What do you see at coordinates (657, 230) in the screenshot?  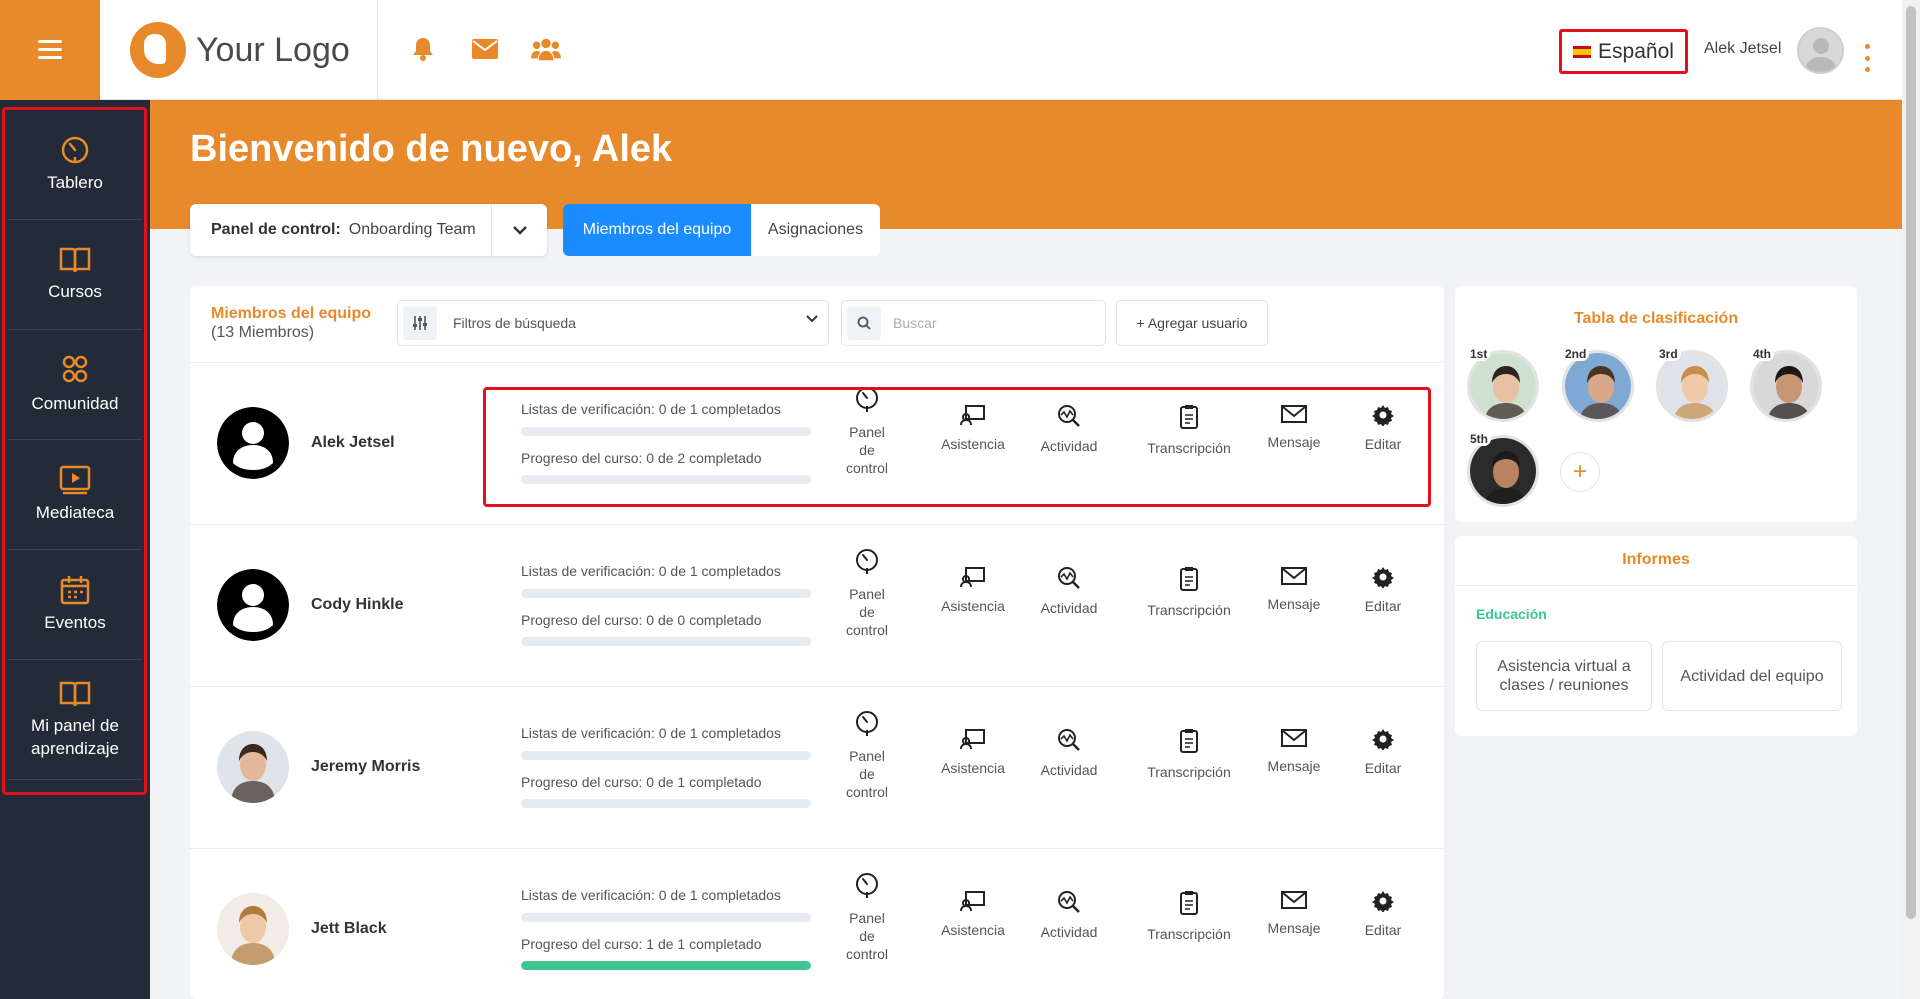 I see `tab-team-members: Miembros del equipo` at bounding box center [657, 230].